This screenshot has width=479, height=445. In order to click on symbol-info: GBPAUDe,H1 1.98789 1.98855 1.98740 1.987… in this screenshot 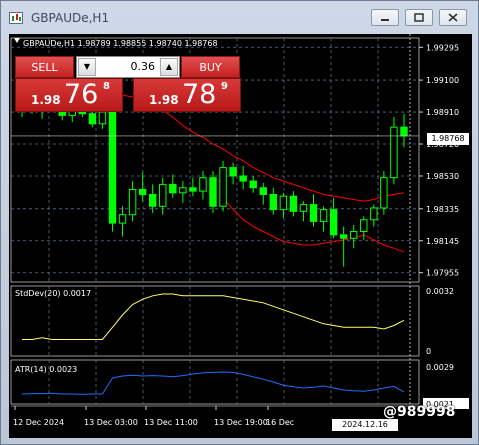, I will do `click(120, 43)`.